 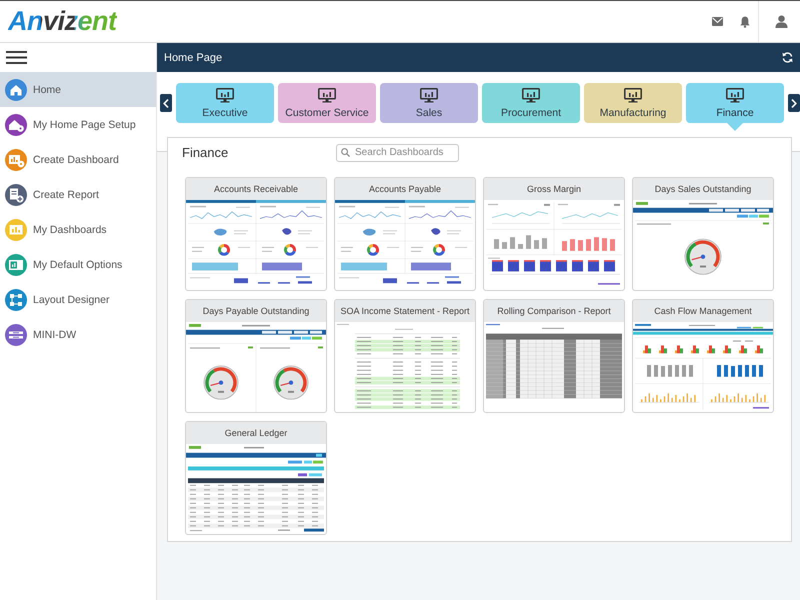 I want to click on chevron-left-icon, so click(x=166, y=103).